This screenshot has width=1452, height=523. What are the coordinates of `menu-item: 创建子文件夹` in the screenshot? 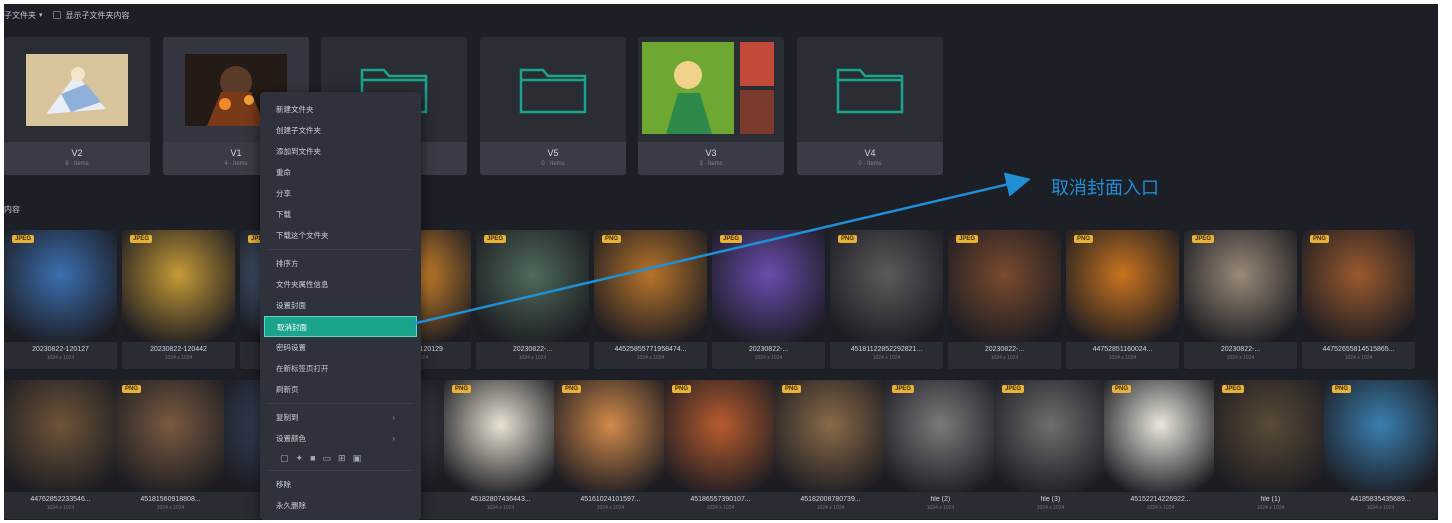 It's located at (340, 130).